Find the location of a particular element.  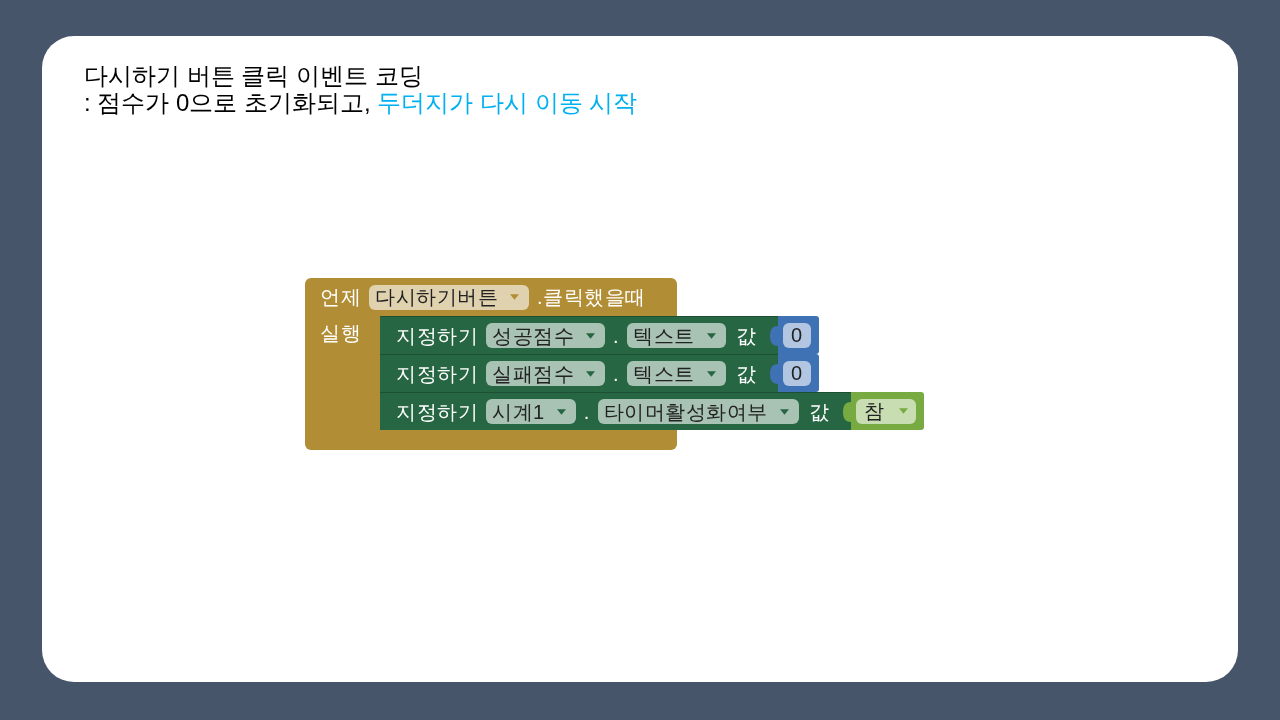

event-name: .클릭했을때 is located at coordinates (591, 297).